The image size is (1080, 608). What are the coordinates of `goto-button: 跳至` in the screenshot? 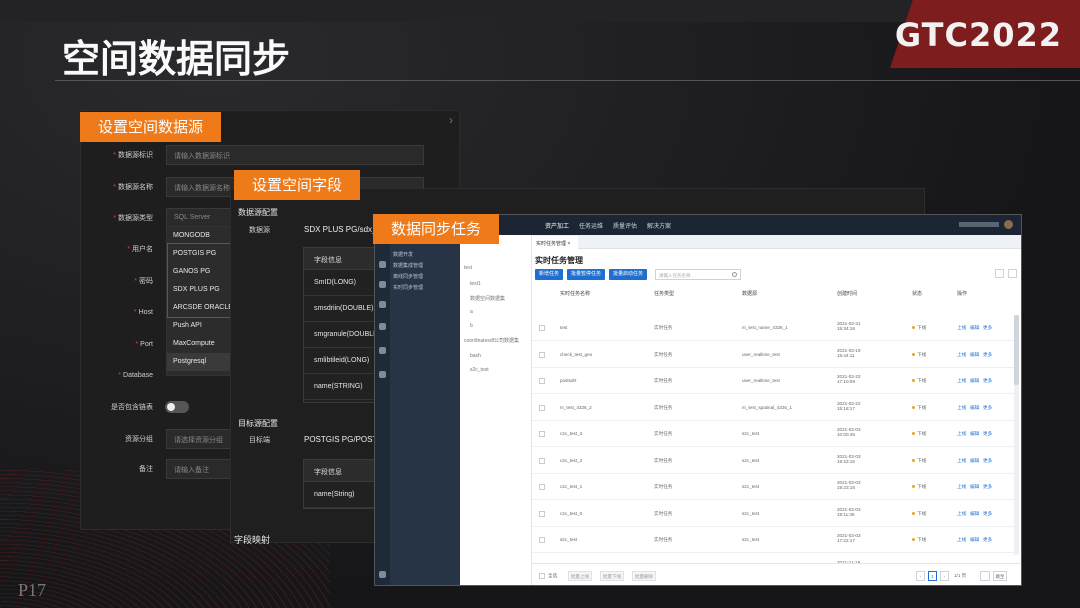 It's located at (1000, 576).